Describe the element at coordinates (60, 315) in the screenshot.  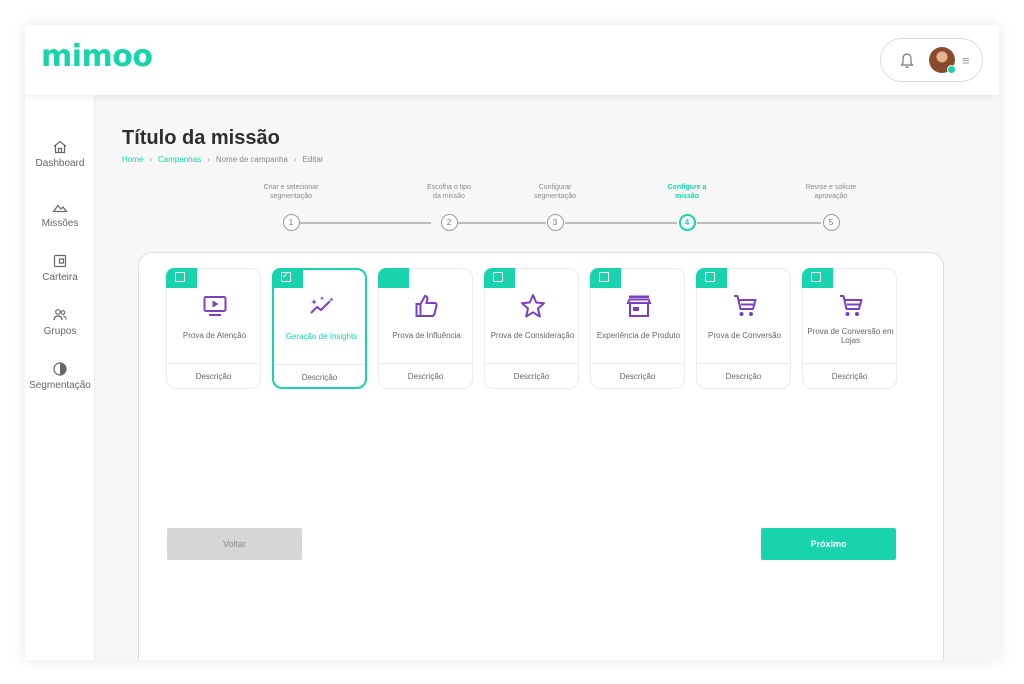
I see `users-icon` at that location.